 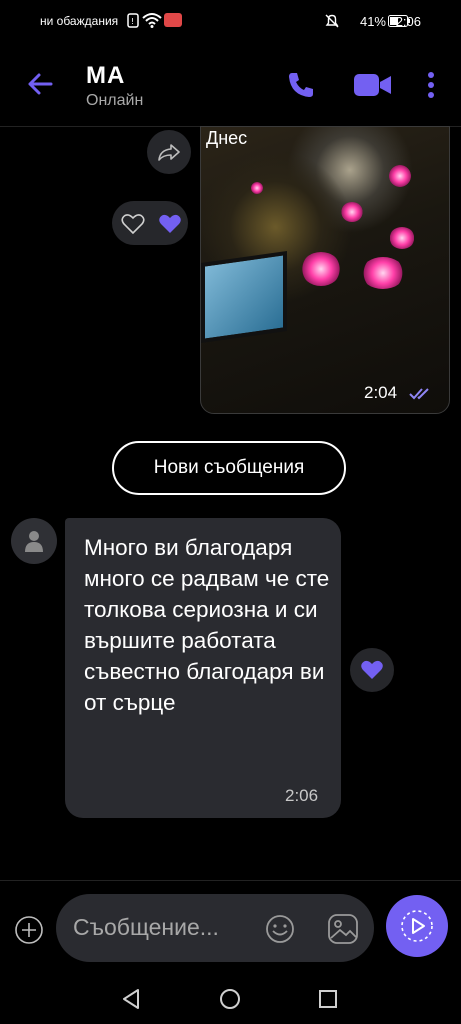 I want to click on new-messages-divider: Нови съобщения, so click(x=229, y=468).